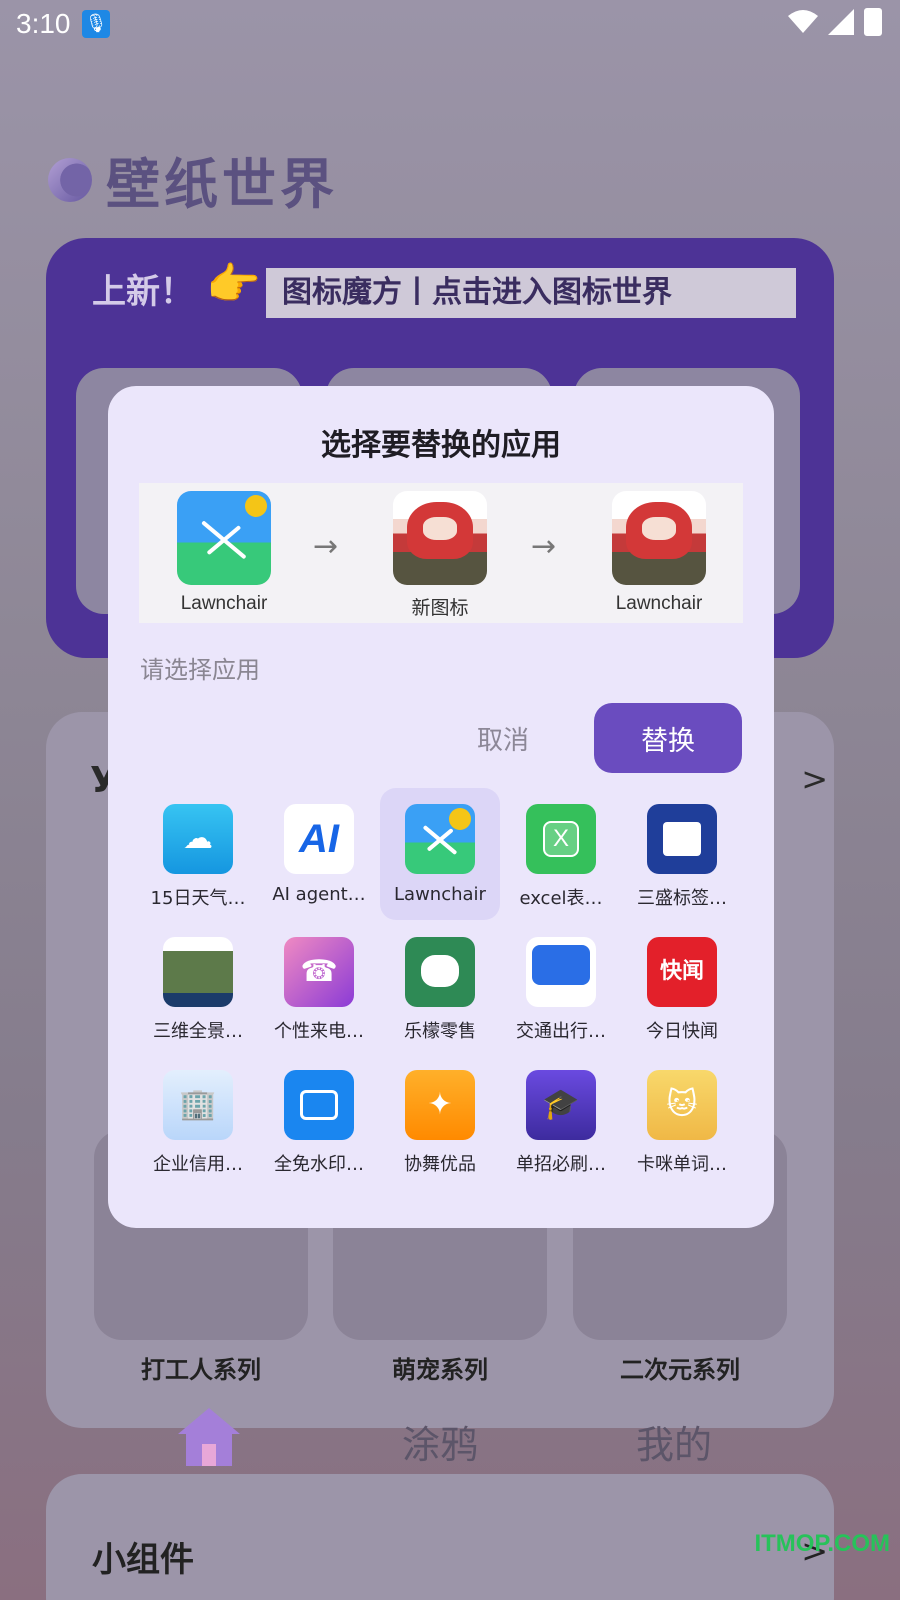 The width and height of the screenshot is (900, 1600). Describe the element at coordinates (200, 670) in the screenshot. I see `select-app-hint: 请选择应用` at that location.